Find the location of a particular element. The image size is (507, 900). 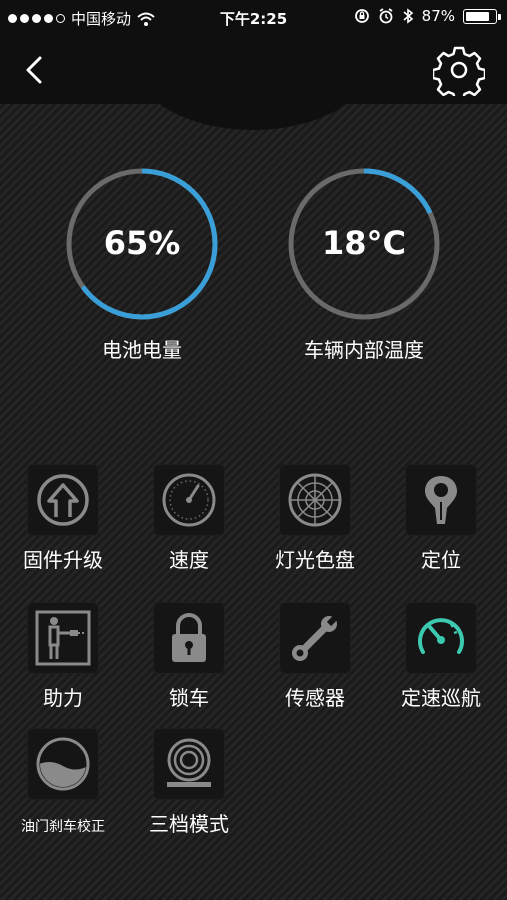

feature-label: 三档模式 is located at coordinates (189, 824).